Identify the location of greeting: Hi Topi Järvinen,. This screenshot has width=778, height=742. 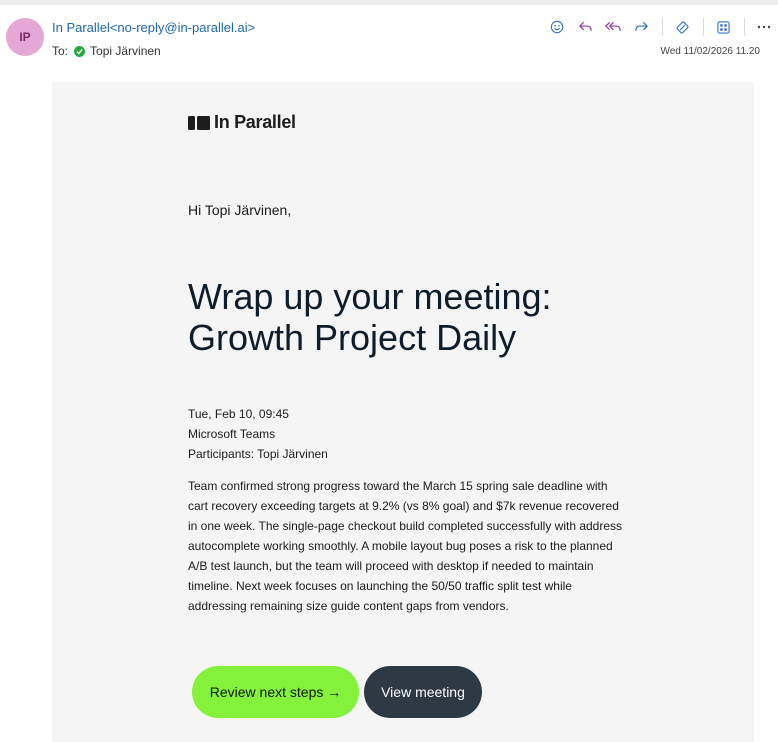
(240, 210).